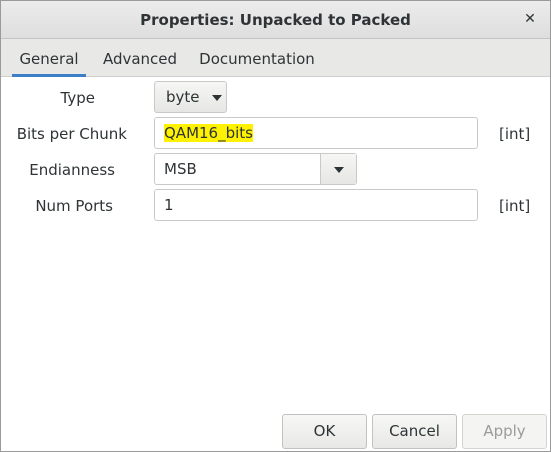 Image resolution: width=551 pixels, height=452 pixels. I want to click on bits-per-chunk-type: [int], so click(515, 134).